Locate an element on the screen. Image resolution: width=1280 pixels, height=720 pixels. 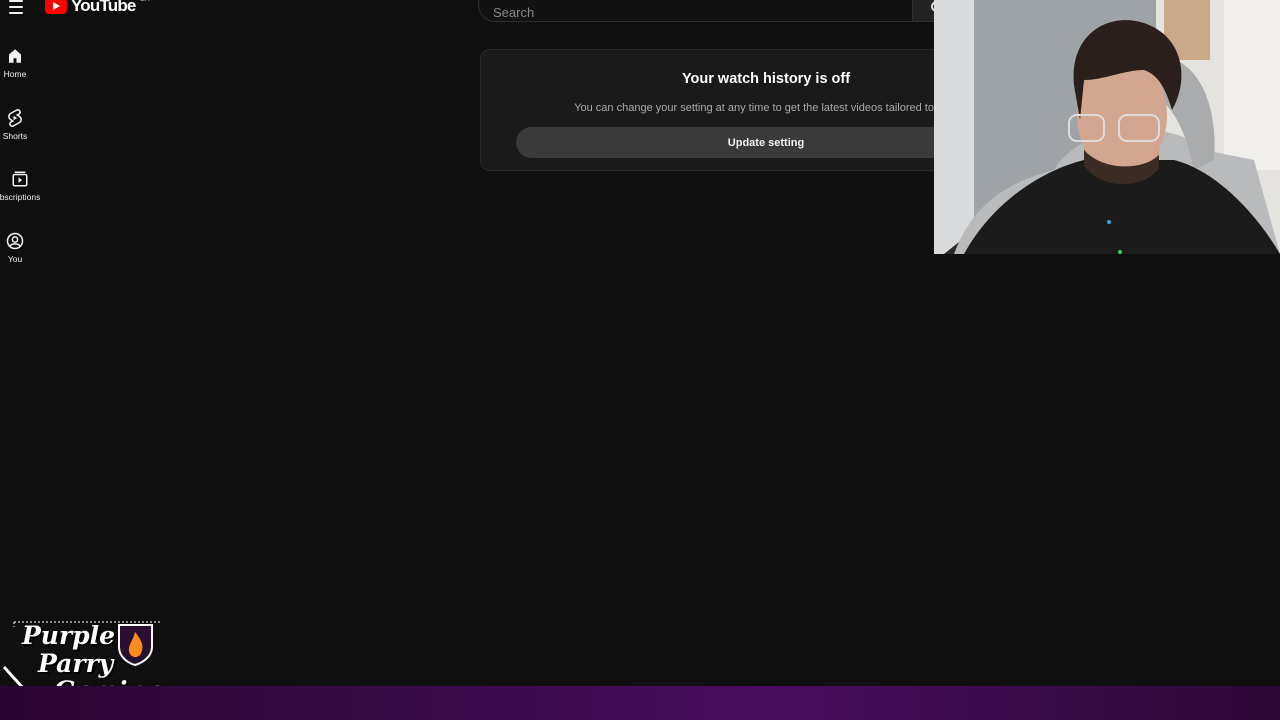
sidebar-item-subscriptions: bscriptions is located at coordinates (20, 194).